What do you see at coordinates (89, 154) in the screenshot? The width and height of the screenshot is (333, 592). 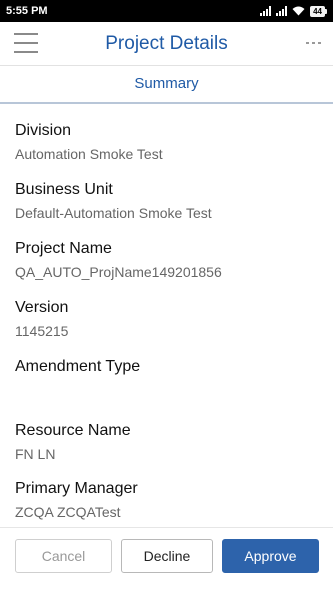 I see `field-value: Automation Smoke Test` at bounding box center [89, 154].